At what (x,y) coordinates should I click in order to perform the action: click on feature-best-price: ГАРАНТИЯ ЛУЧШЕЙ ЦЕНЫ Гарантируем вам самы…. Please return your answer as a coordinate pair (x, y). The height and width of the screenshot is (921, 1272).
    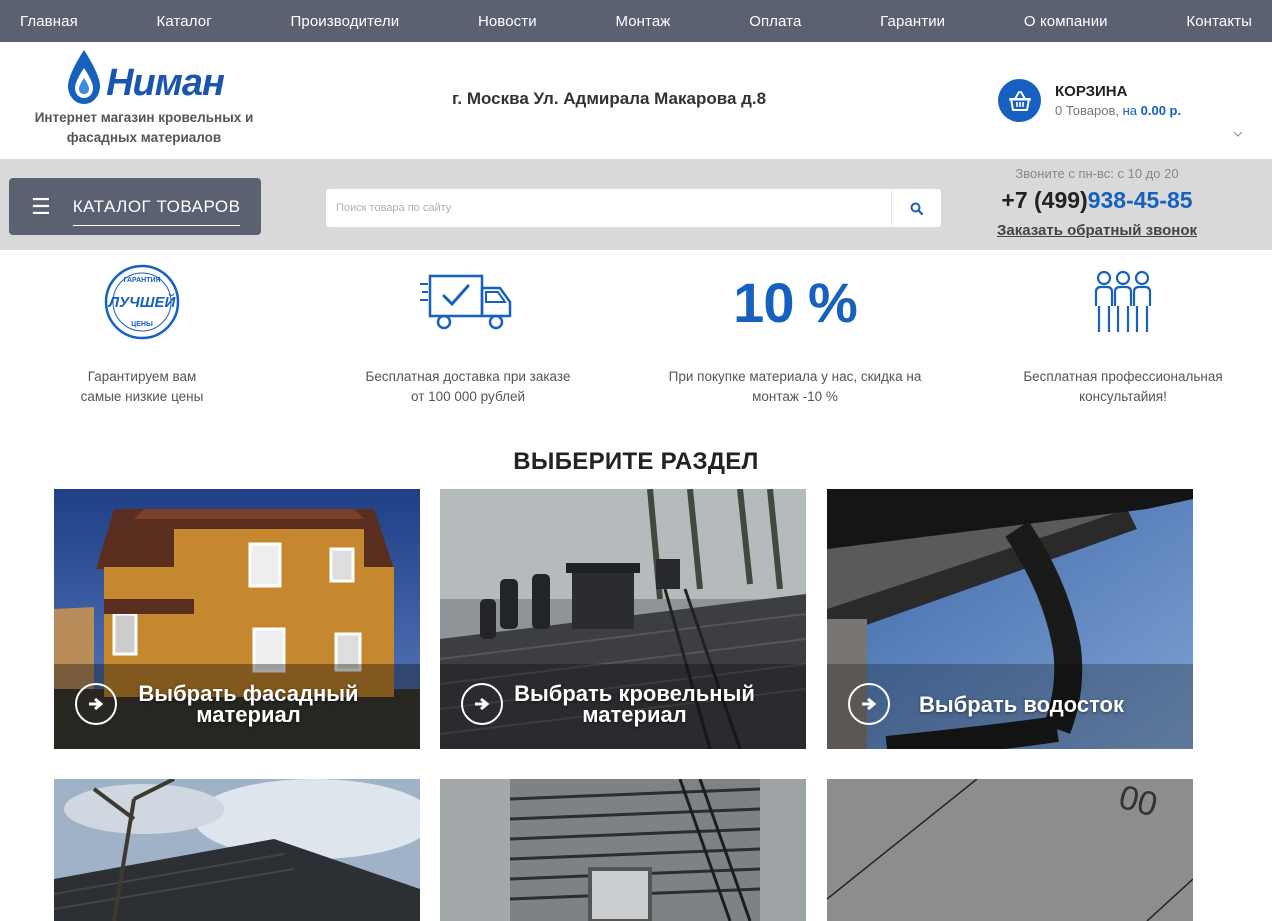
    Looking at the image, I should click on (142, 334).